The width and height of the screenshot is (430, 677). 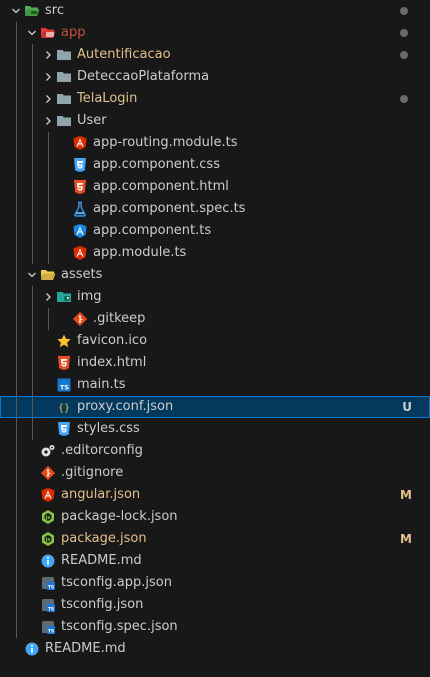 What do you see at coordinates (119, 626) in the screenshot?
I see `tree-item-label: tsconfig.spec.json` at bounding box center [119, 626].